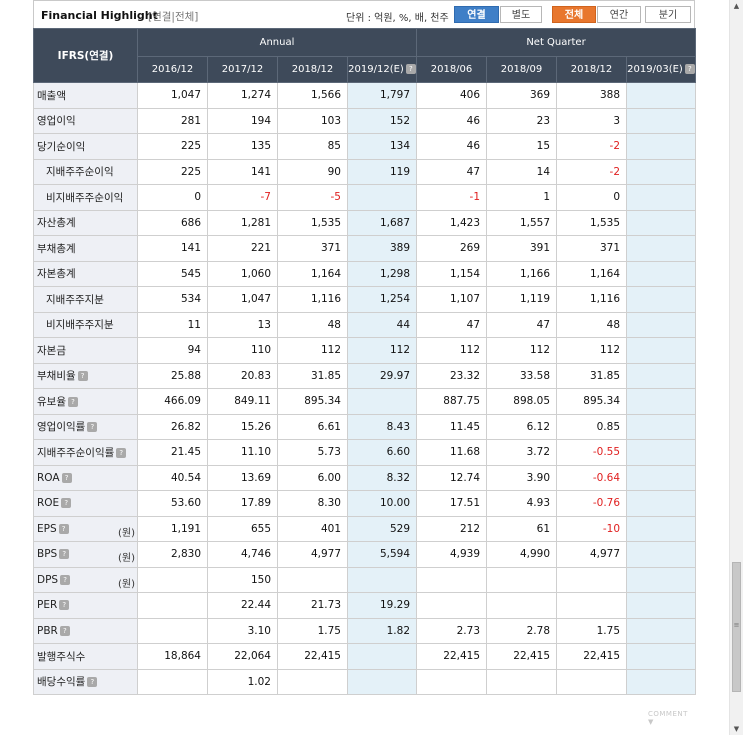 This screenshot has width=743, height=735. What do you see at coordinates (382, 477) in the screenshot?
I see `value-cell: 8.32` at bounding box center [382, 477].